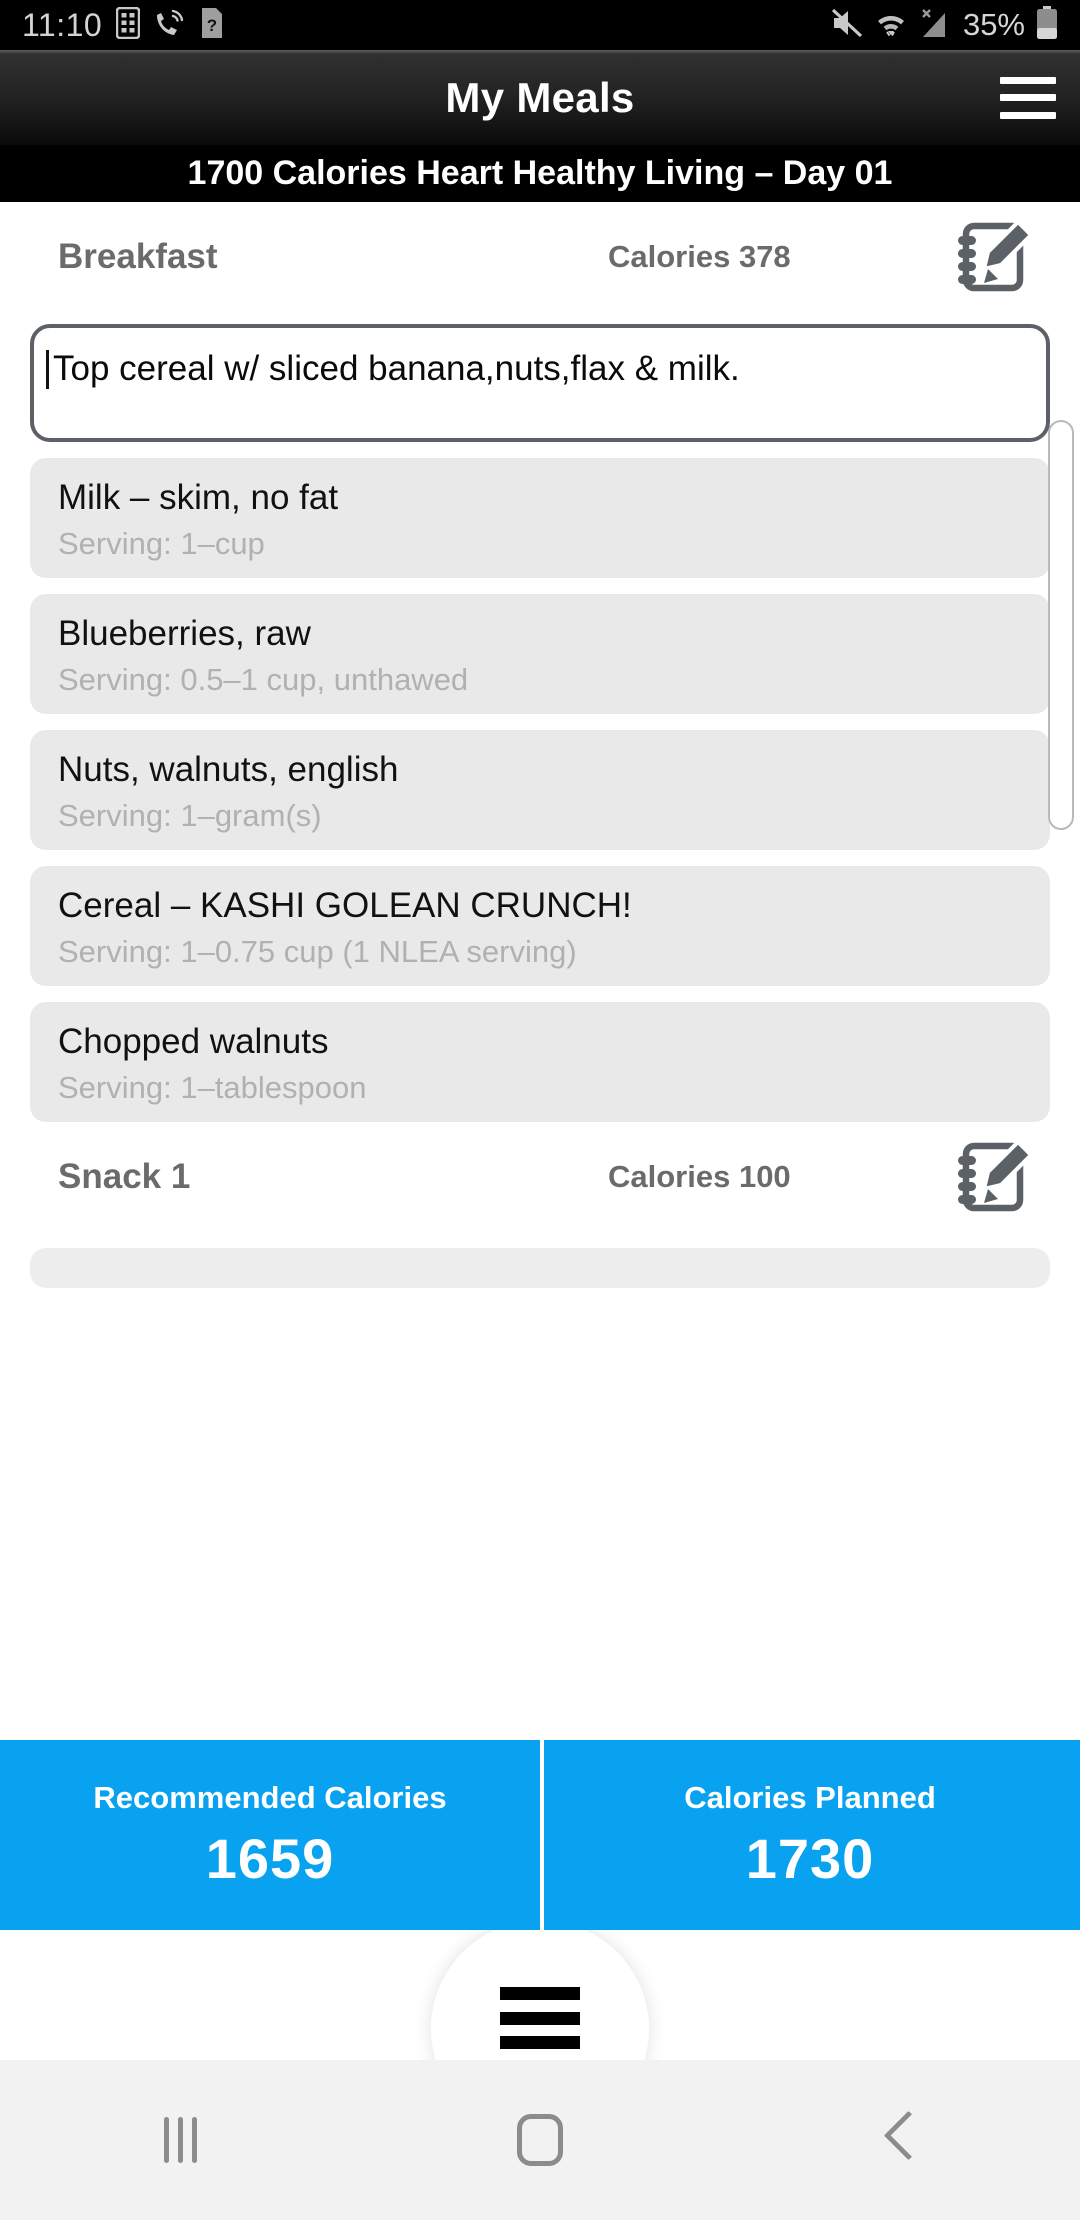  What do you see at coordinates (193, 1041) in the screenshot?
I see `food-name: Chopped walnuts` at bounding box center [193, 1041].